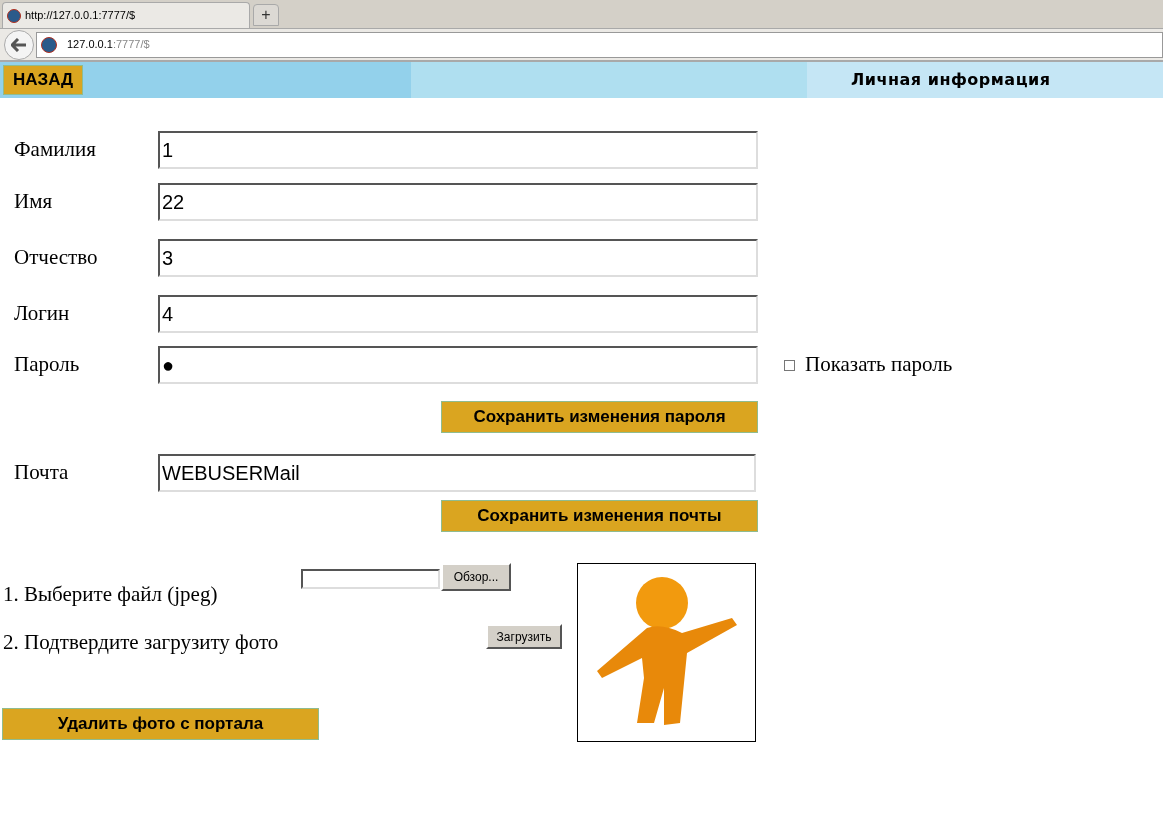  What do you see at coordinates (370, 579) in the screenshot?
I see `file-field` at bounding box center [370, 579].